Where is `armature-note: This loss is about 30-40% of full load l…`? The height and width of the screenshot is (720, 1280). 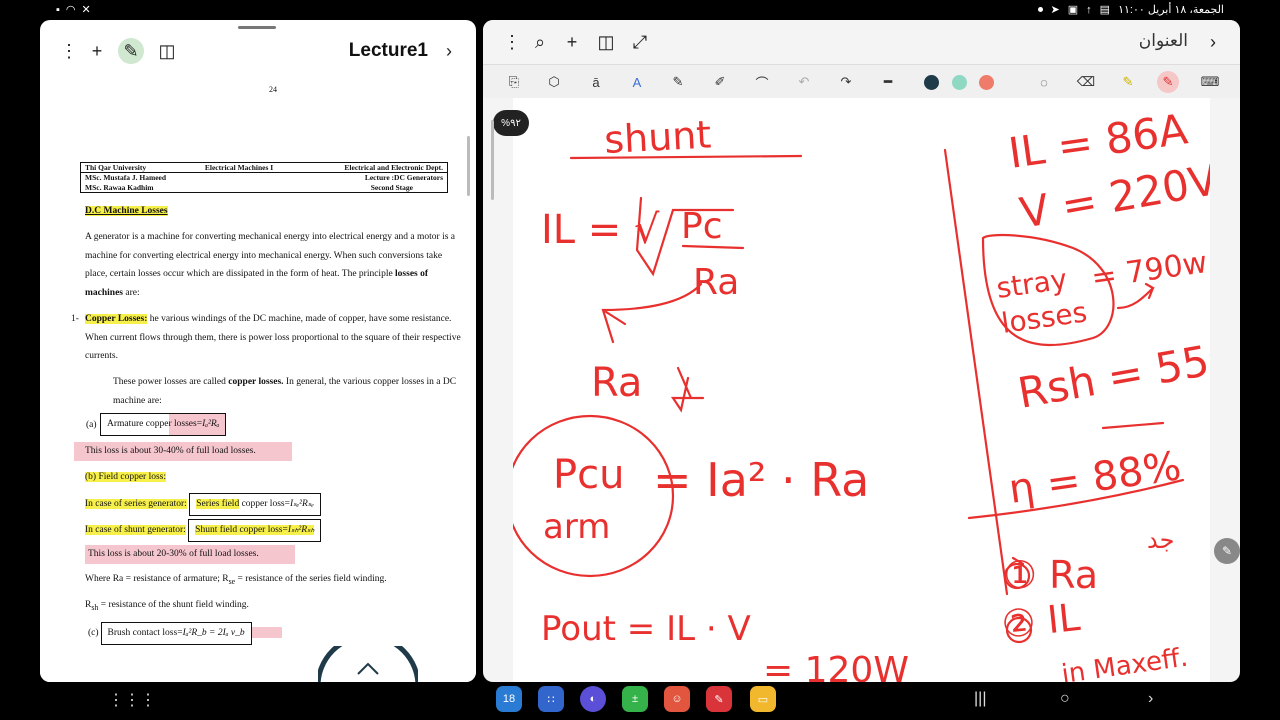
armature-note: This loss is about 30-40% of full load l… is located at coordinates (183, 451).